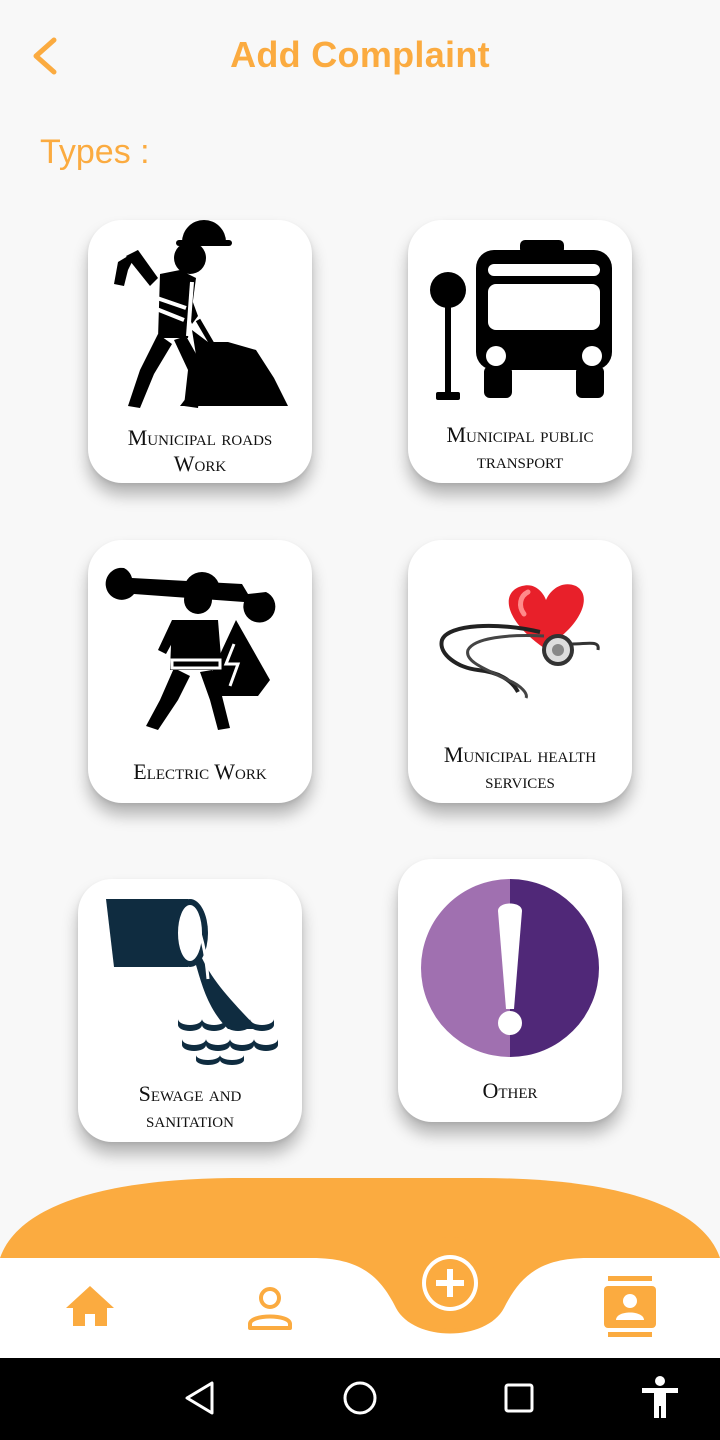  What do you see at coordinates (90, 1306) in the screenshot?
I see `home-icon` at bounding box center [90, 1306].